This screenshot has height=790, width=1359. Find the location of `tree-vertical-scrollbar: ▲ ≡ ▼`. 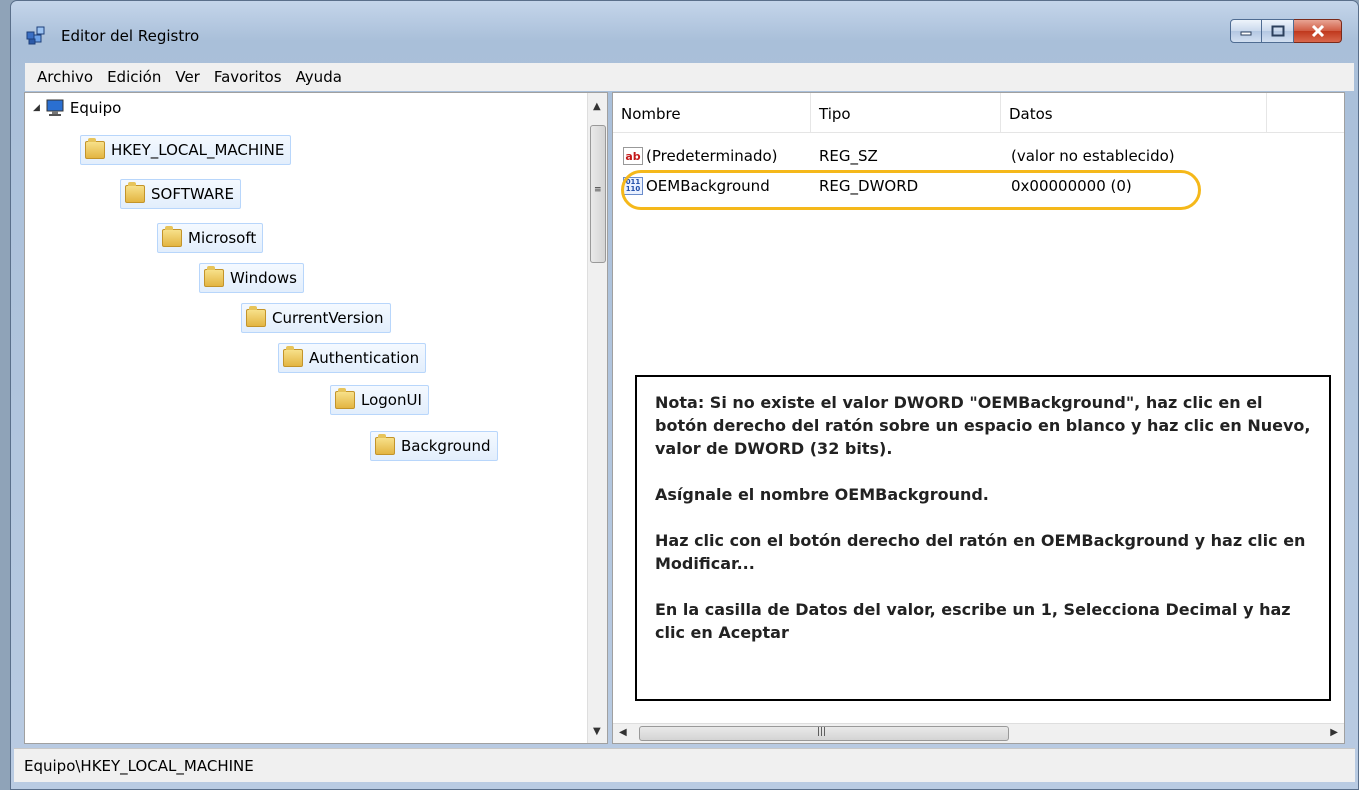

tree-vertical-scrollbar: ▲ ≡ ▼ is located at coordinates (597, 418).